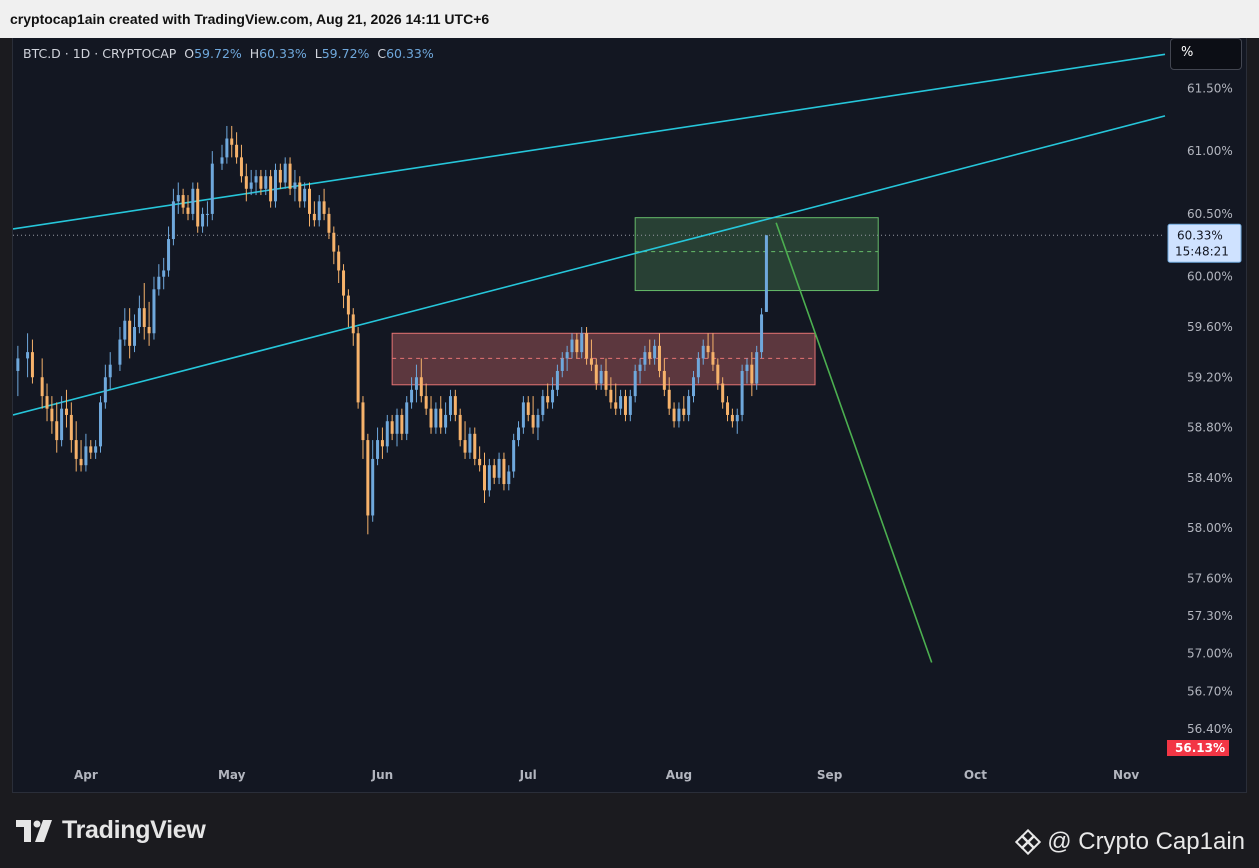 The image size is (1259, 868). I want to click on price-tick-label: 61.00%, so click(1210, 151).